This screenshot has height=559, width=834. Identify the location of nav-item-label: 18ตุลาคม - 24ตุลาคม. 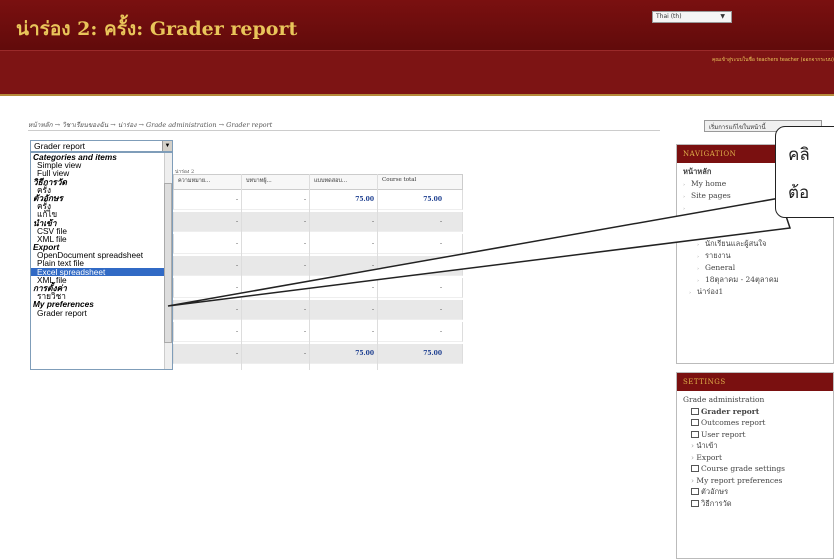
(742, 279).